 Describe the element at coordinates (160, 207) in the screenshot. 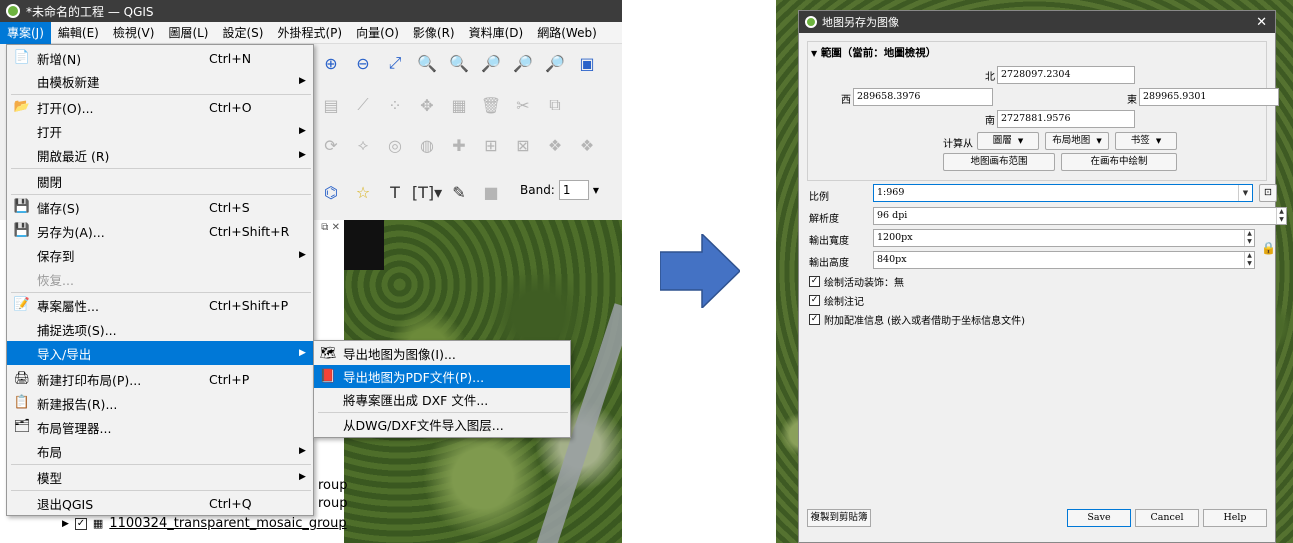

I see `menu-item-save: 💾 儲存(S) Ctrl+S` at that location.